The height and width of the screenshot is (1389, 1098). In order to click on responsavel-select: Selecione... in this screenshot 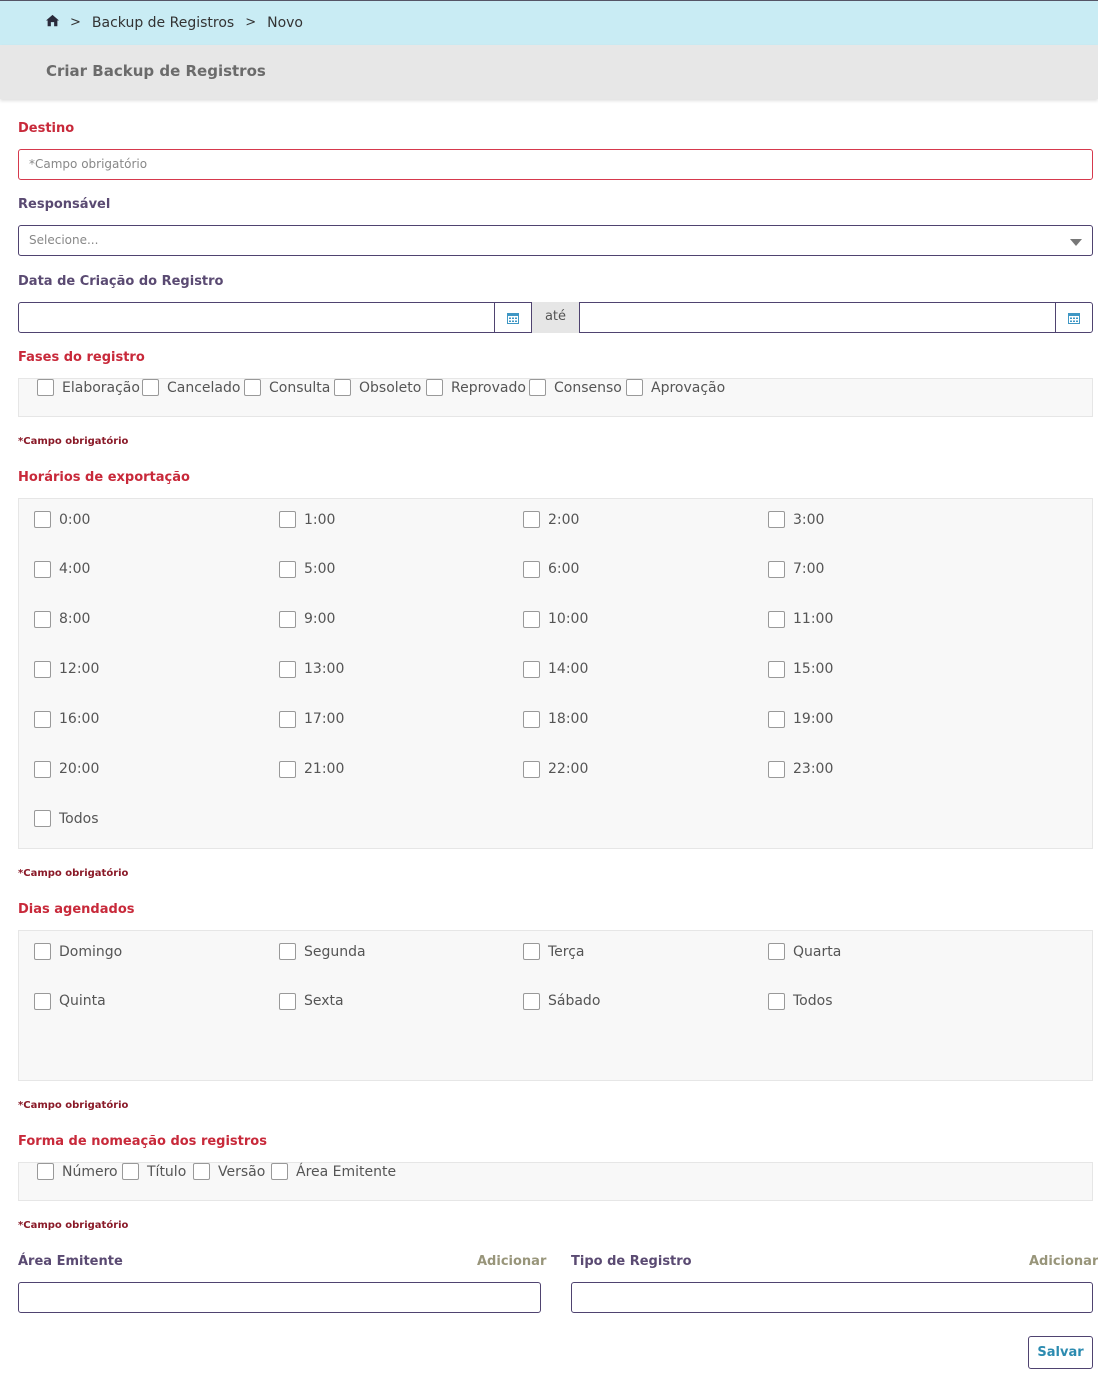, I will do `click(555, 240)`.